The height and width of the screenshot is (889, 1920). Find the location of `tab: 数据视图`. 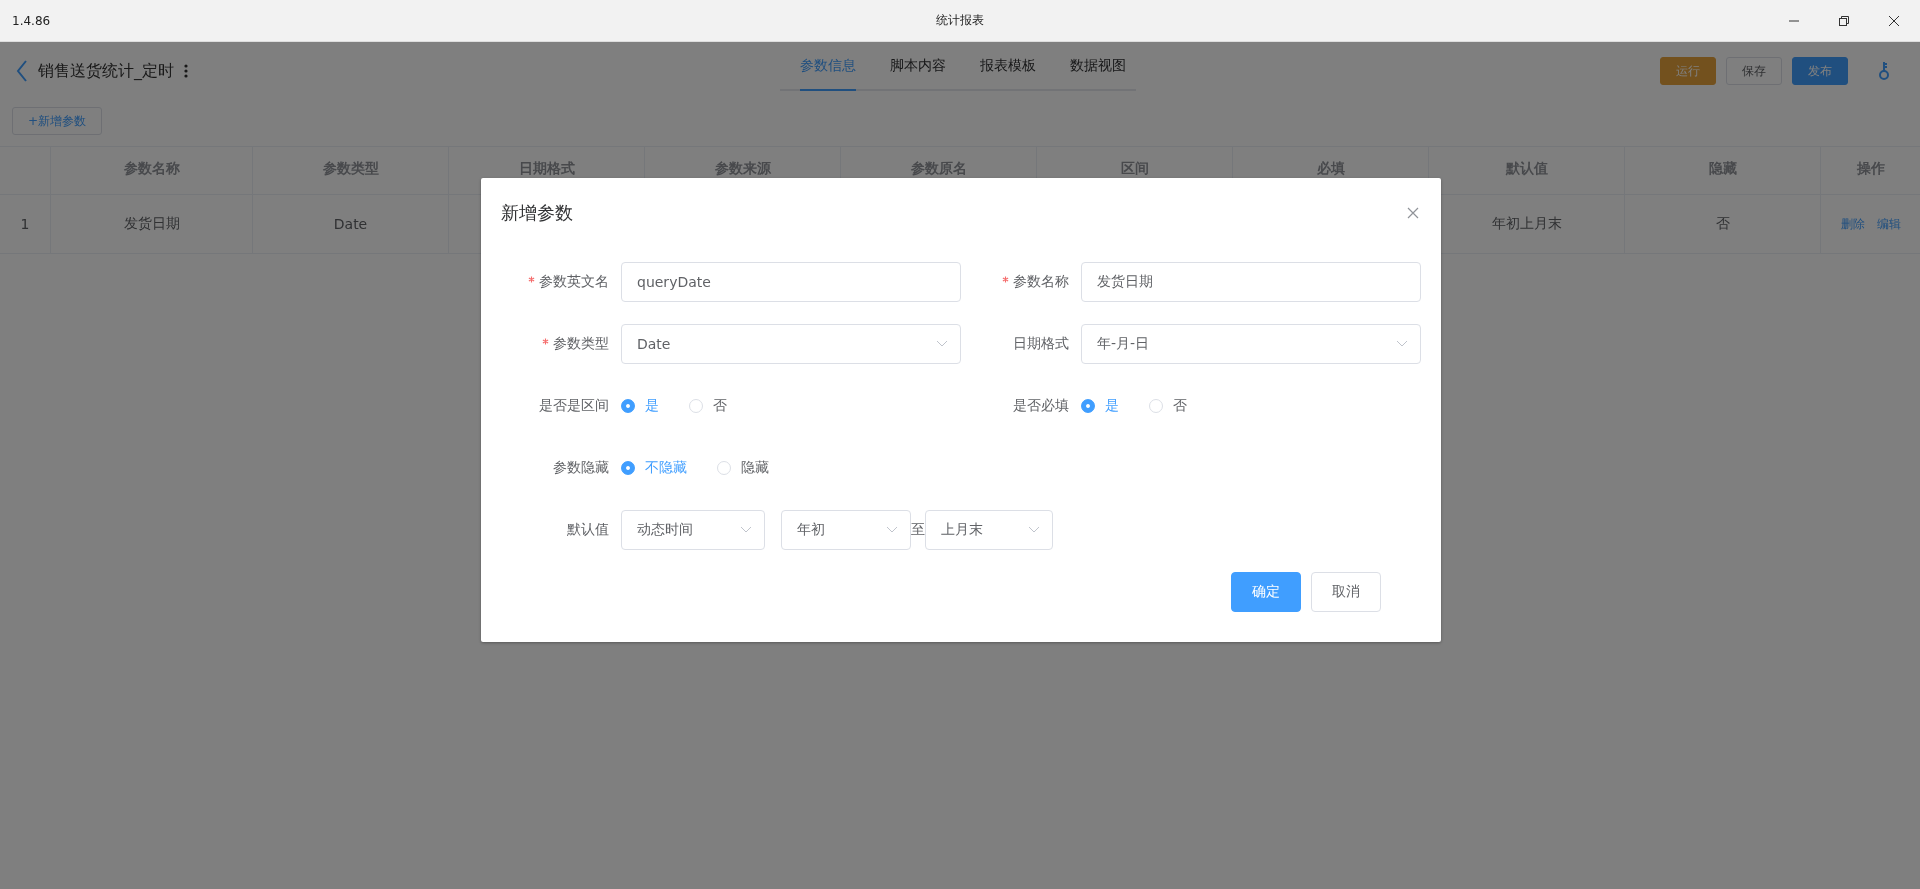

tab: 数据视图 is located at coordinates (1098, 71).